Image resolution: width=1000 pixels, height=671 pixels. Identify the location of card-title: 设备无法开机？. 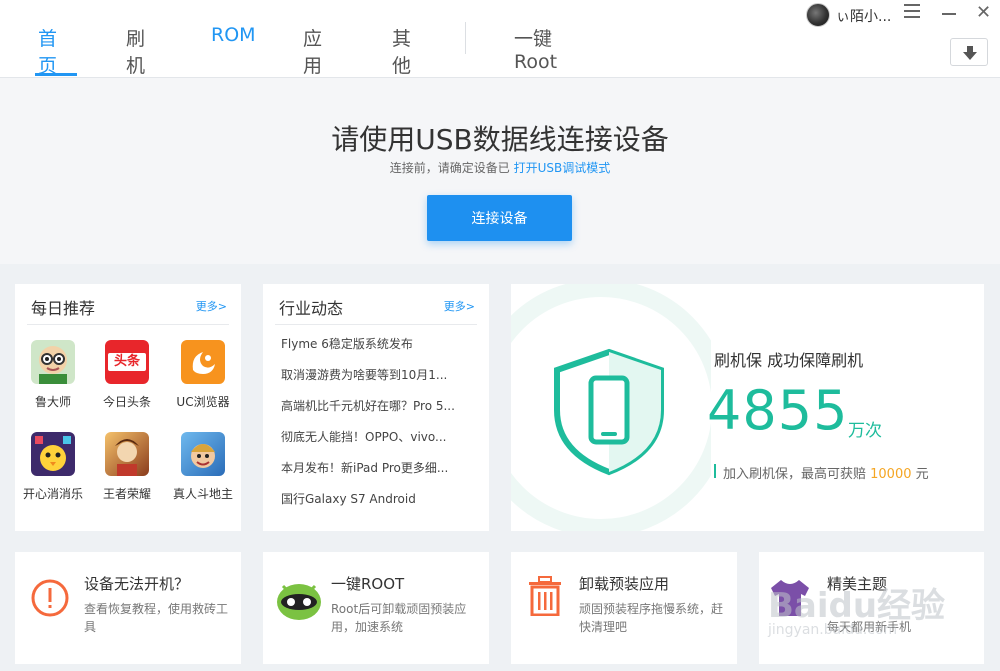
(137, 584).